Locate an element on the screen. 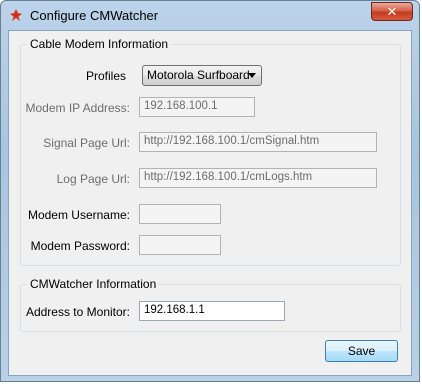  app-icon is located at coordinates (16, 15).